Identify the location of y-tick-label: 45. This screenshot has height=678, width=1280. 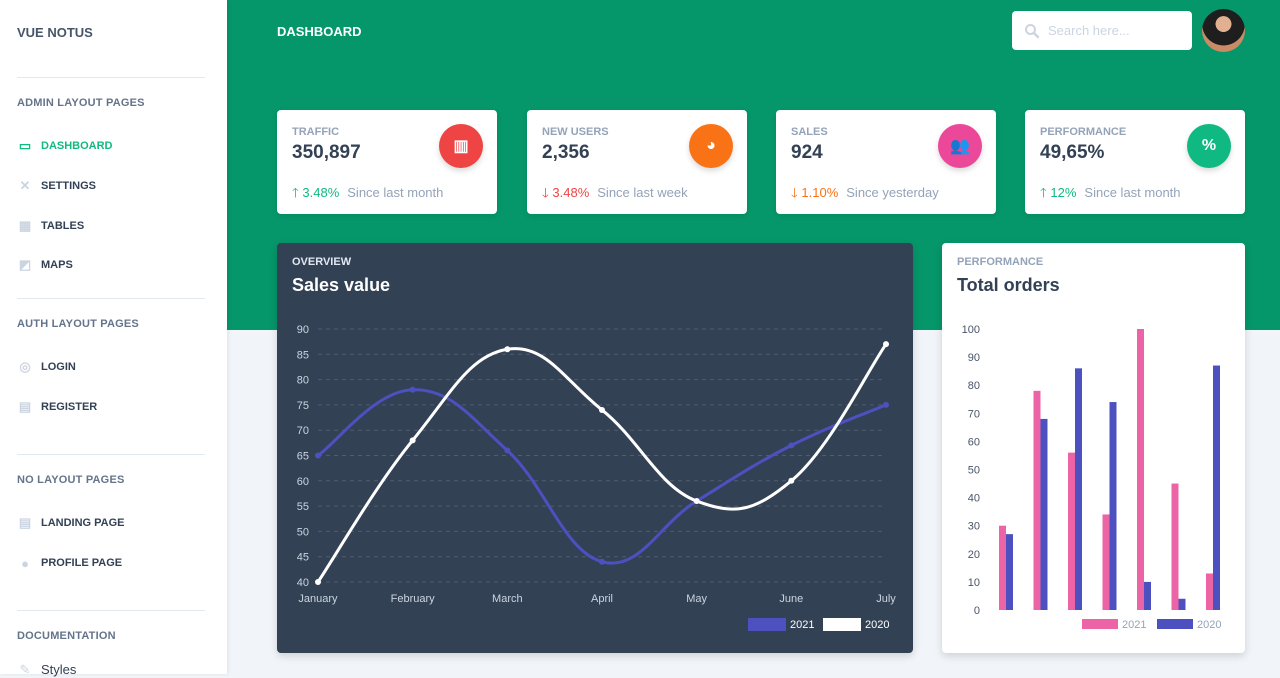
(303, 558).